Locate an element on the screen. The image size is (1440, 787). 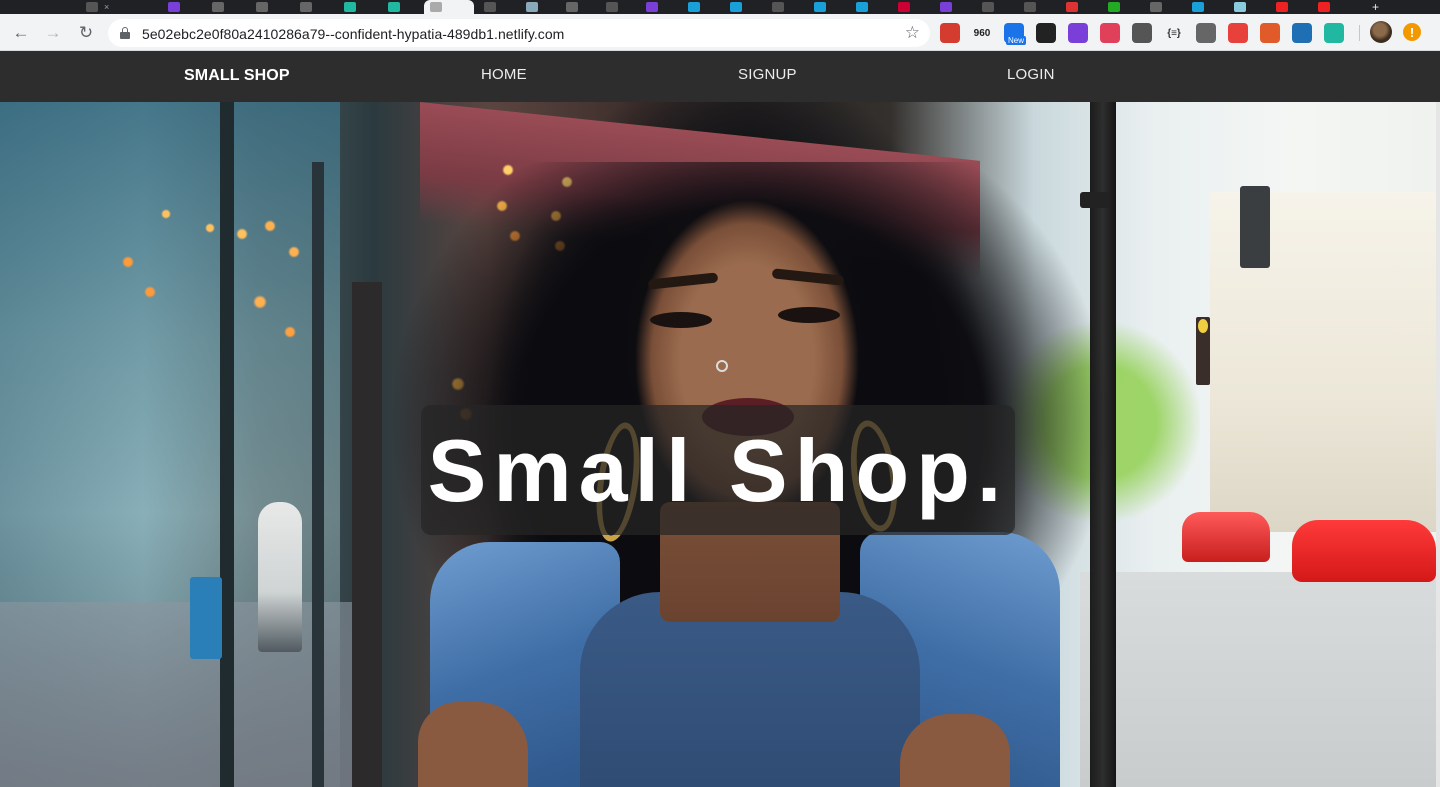
back-button: ← is located at coordinates (21, 33).